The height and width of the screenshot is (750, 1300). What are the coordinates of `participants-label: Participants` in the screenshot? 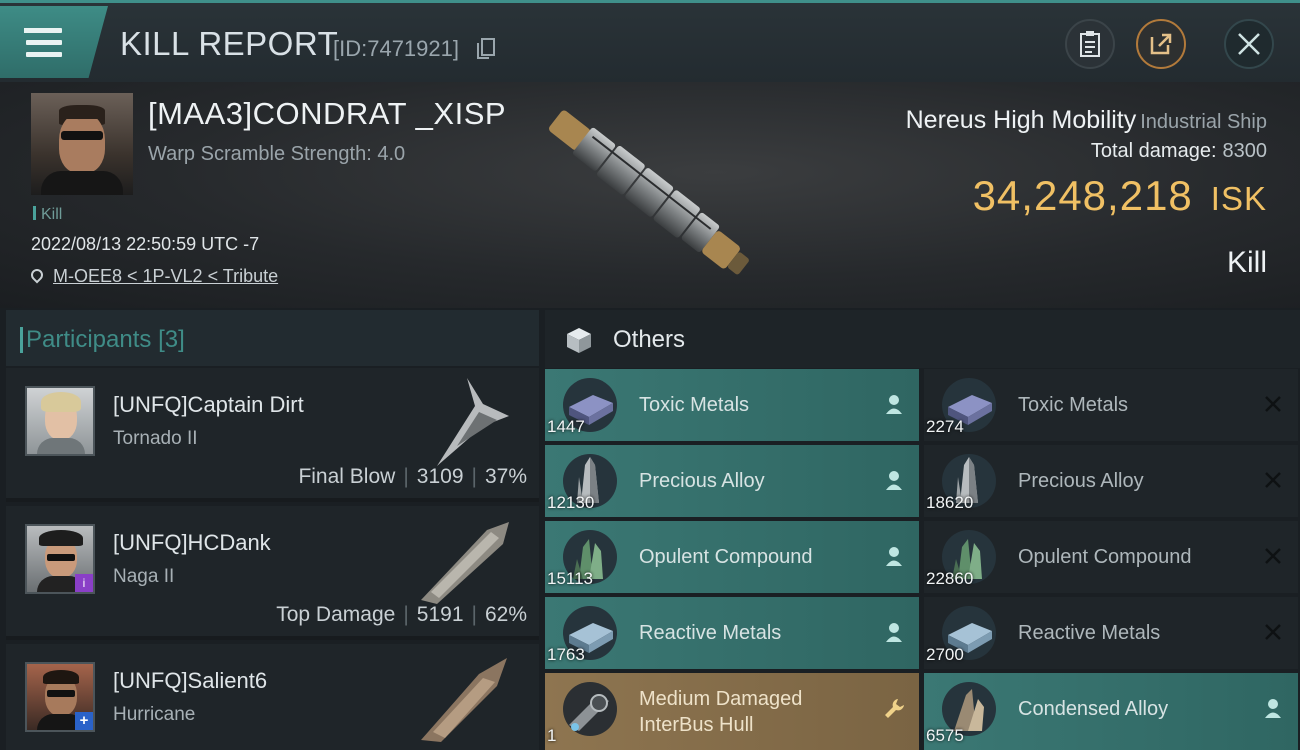 It's located at (89, 339).